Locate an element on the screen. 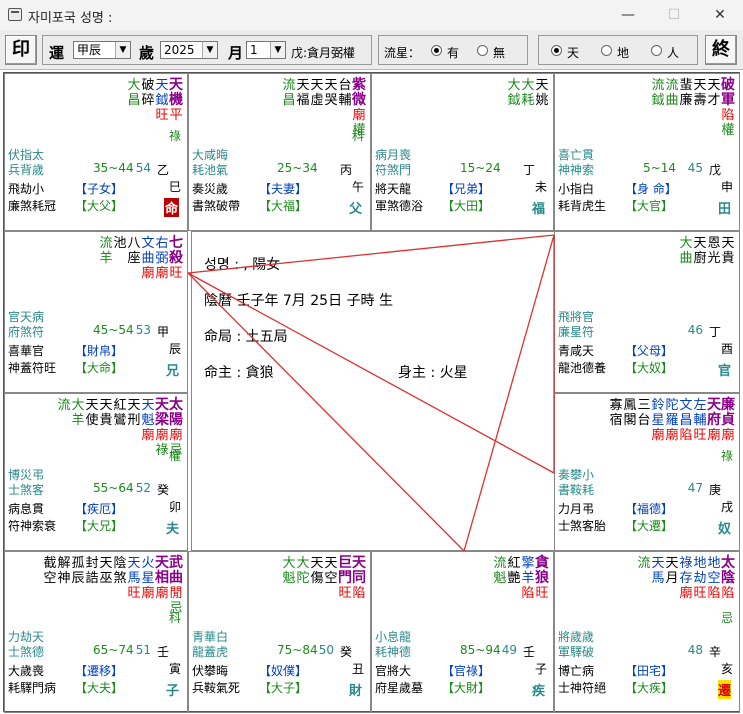 The image size is (743, 714). star-column: 解神 is located at coordinates (64, 586).